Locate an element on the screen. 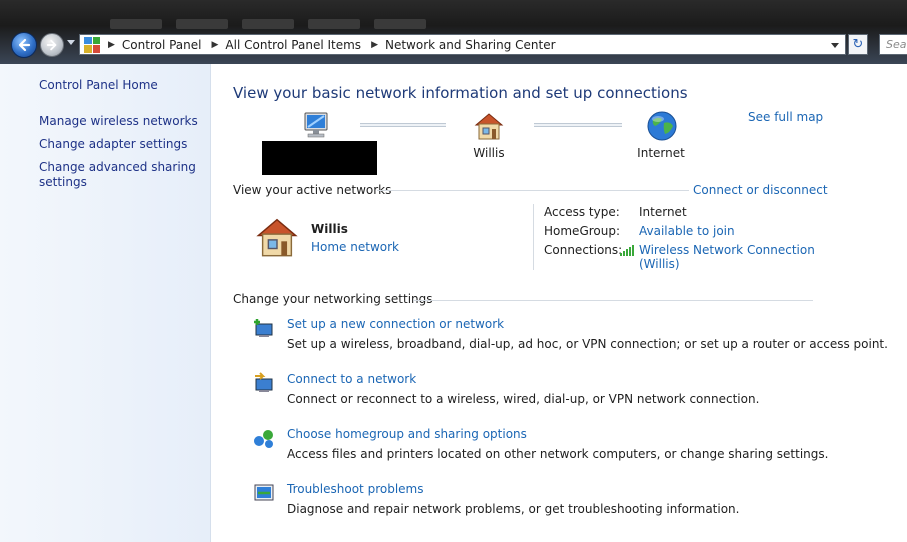  arrow-right-icon is located at coordinates (51, 45).